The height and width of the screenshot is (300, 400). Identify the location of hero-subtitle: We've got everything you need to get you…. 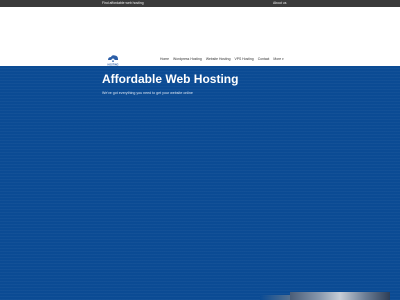
(147, 93).